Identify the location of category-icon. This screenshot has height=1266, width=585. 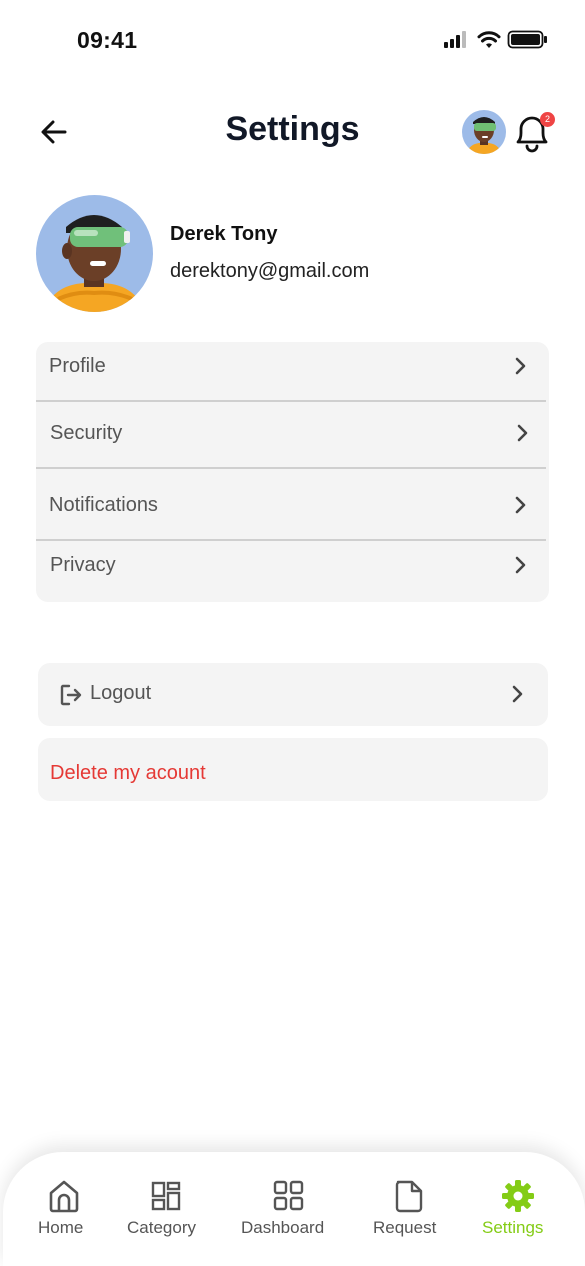
(166, 1196).